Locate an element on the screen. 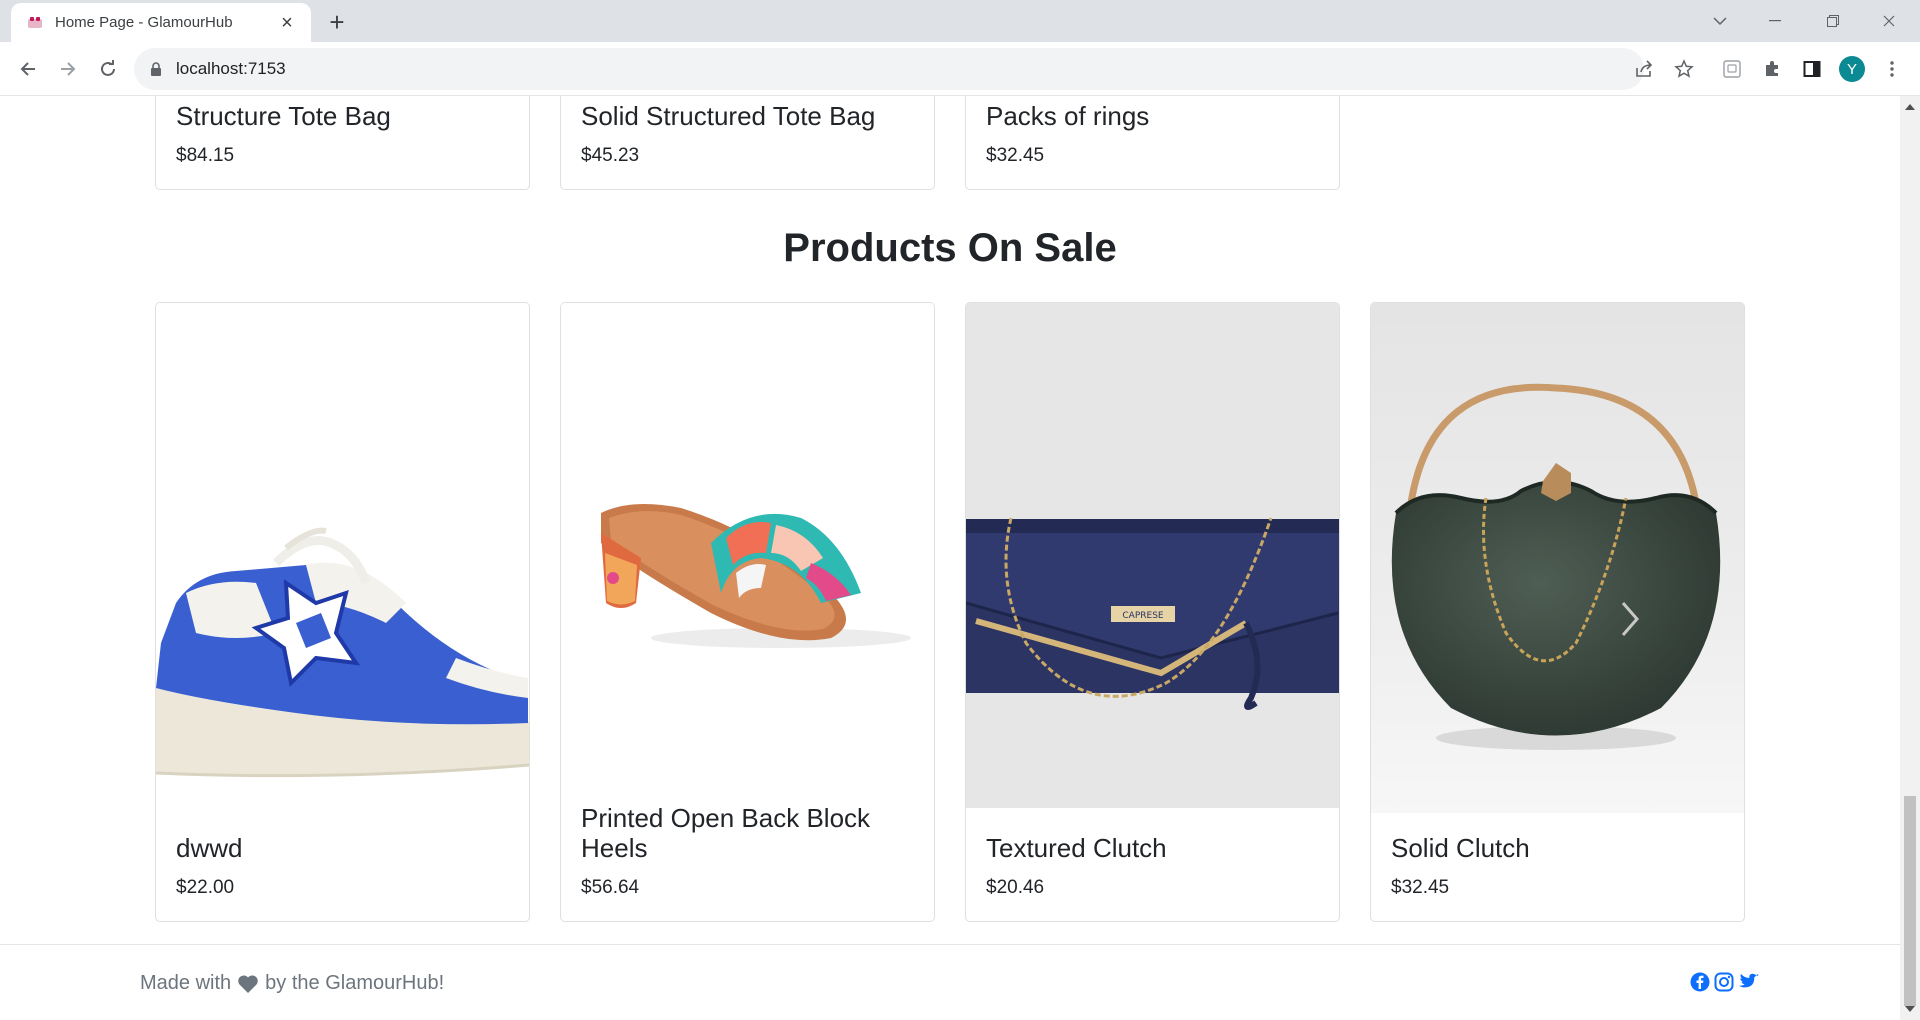  social-links is located at coordinates (1725, 982).